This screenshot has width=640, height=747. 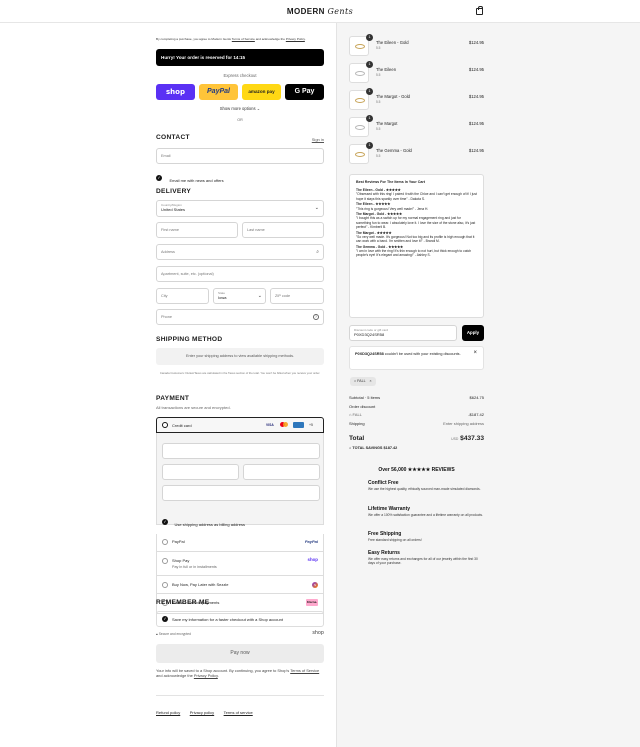 I want to click on expiry-field, so click(x=200, y=472).